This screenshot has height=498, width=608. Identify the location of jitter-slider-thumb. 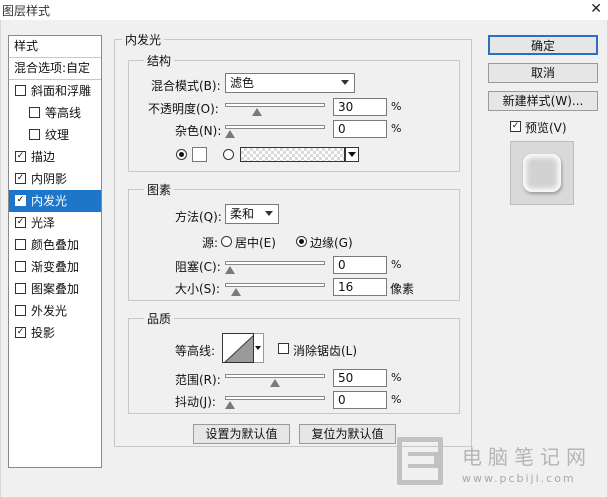
(230, 405).